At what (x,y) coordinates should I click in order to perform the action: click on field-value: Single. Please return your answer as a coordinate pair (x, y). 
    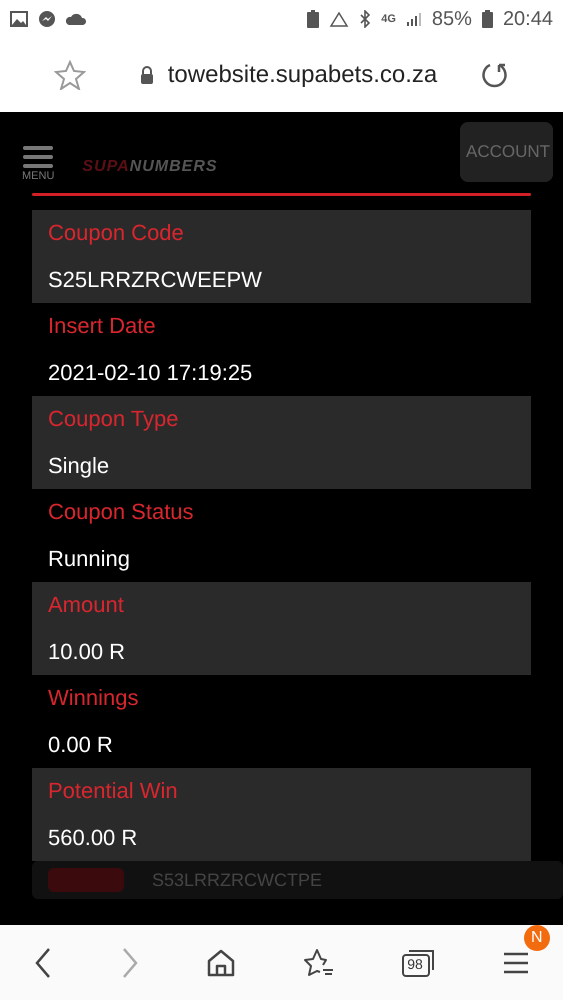
    Looking at the image, I should click on (79, 465).